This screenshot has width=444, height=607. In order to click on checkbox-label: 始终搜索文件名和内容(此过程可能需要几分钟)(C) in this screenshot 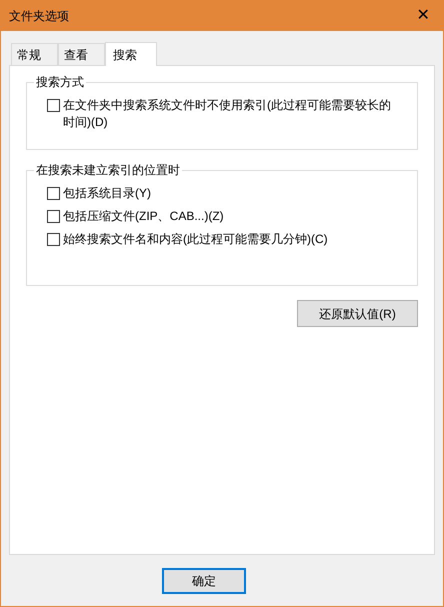, I will do `click(195, 239)`.